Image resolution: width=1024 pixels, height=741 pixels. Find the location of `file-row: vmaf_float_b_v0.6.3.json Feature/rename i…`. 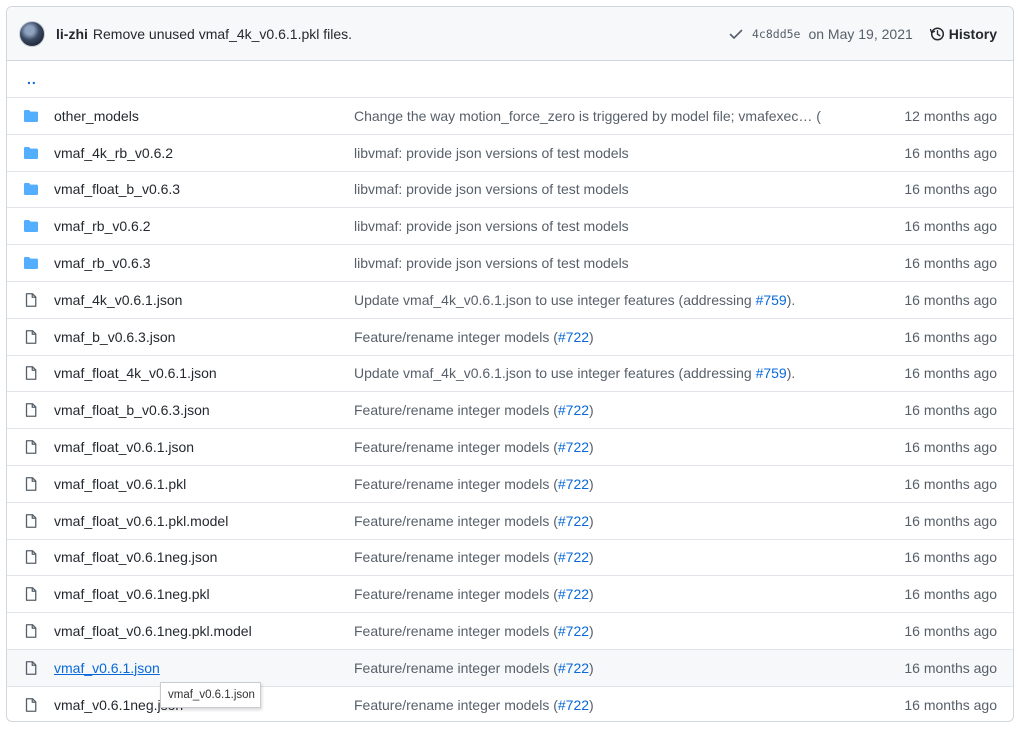

file-row: vmaf_float_b_v0.6.3.json Feature/rename i… is located at coordinates (510, 409).